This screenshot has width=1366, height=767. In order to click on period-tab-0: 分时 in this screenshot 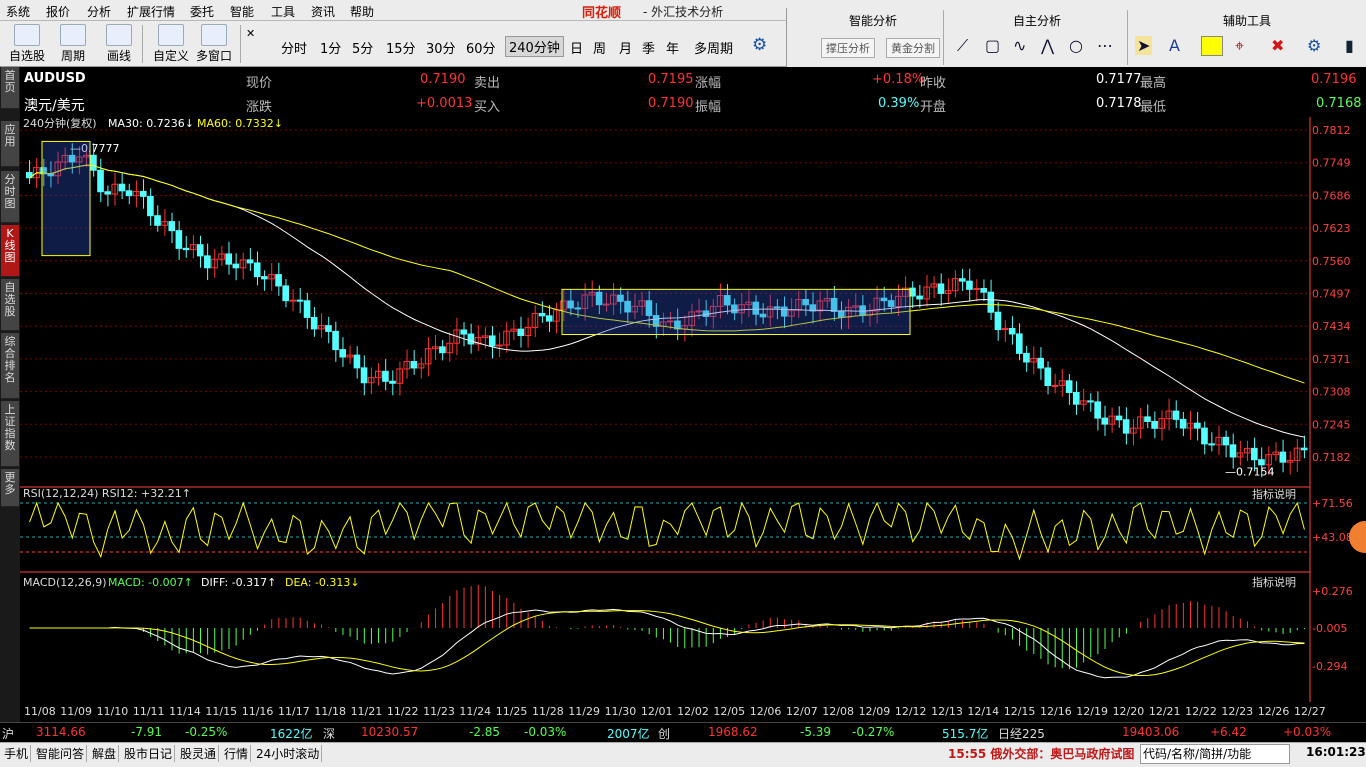, I will do `click(294, 47)`.